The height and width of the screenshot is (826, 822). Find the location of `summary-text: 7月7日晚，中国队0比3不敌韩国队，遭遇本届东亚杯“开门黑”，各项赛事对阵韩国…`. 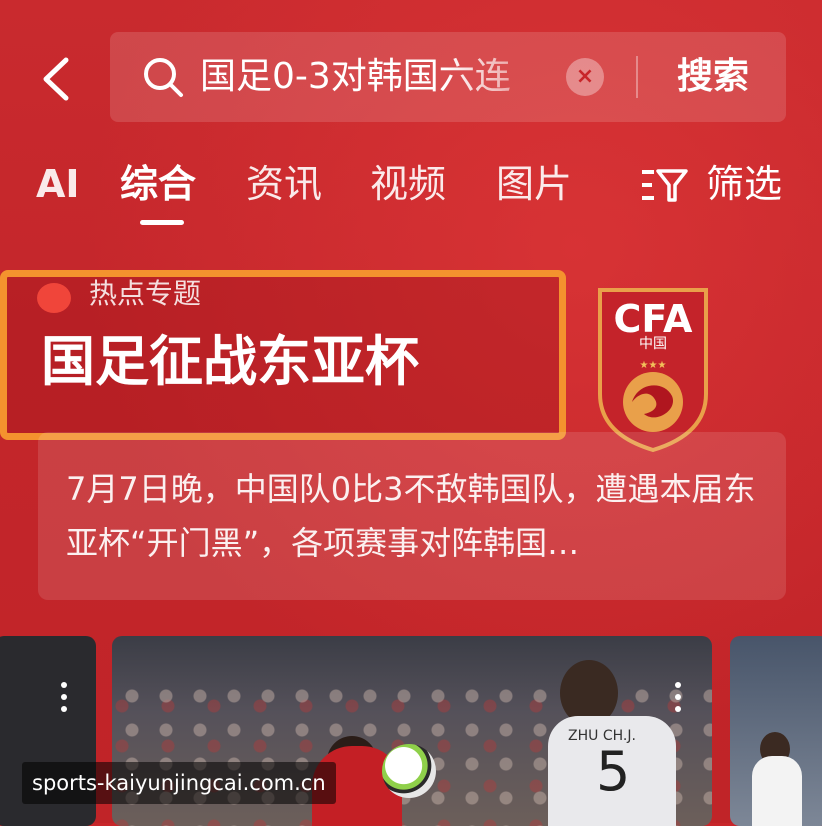

summary-text: 7月7日晚，中国队0比3不敌韩国队，遭遇本届东亚杯“开门黑”，各项赛事对阵韩国… is located at coordinates (411, 516).